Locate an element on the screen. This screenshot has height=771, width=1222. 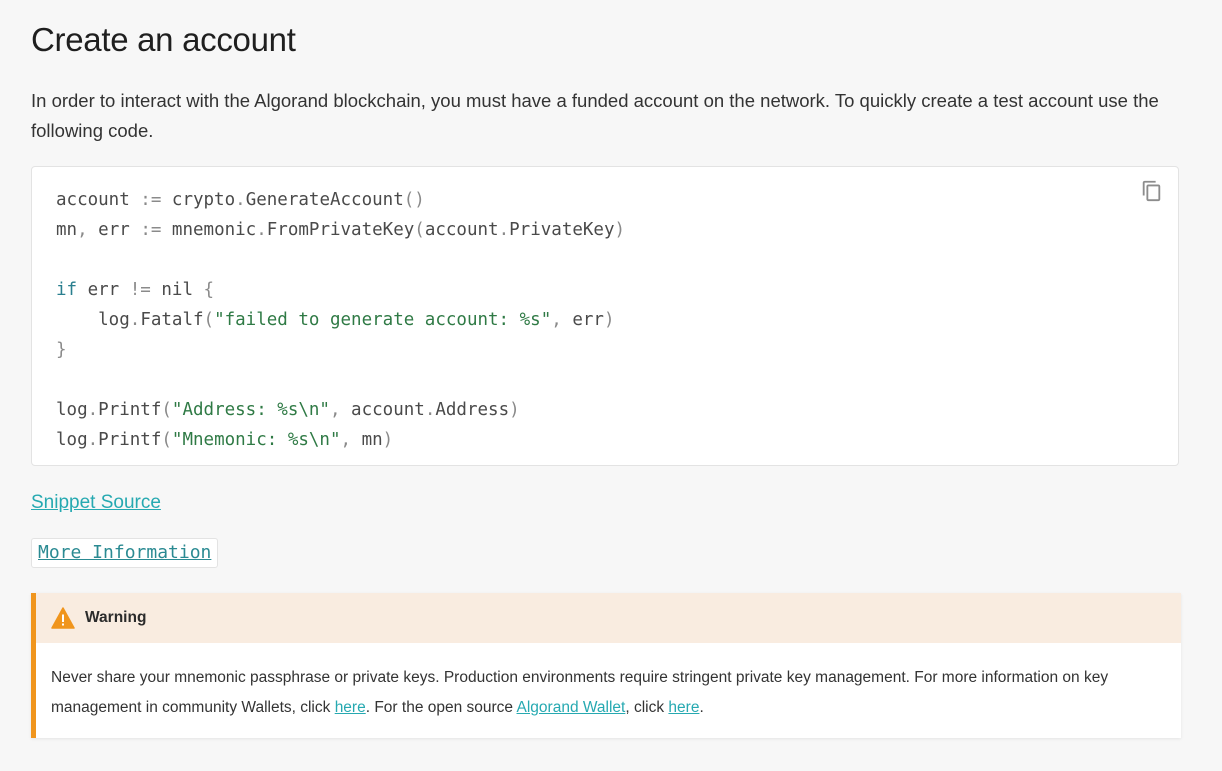
copy-icon is located at coordinates (1151, 191).